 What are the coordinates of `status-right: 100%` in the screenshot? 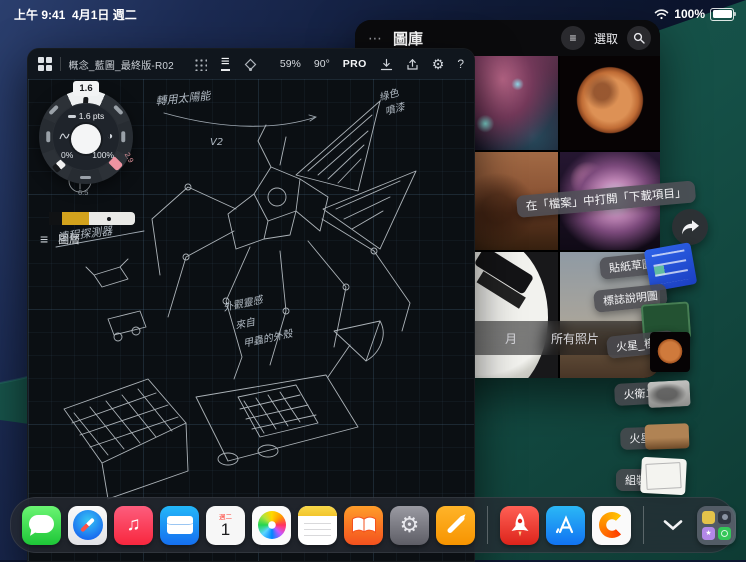 It's located at (695, 14).